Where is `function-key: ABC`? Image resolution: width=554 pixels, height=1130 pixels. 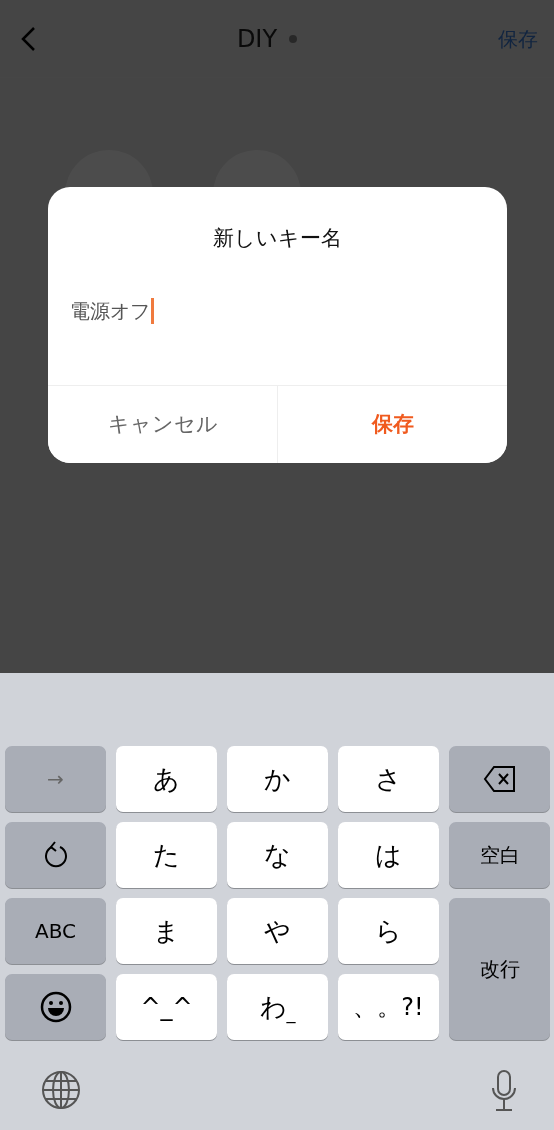
function-key: ABC is located at coordinates (55, 931).